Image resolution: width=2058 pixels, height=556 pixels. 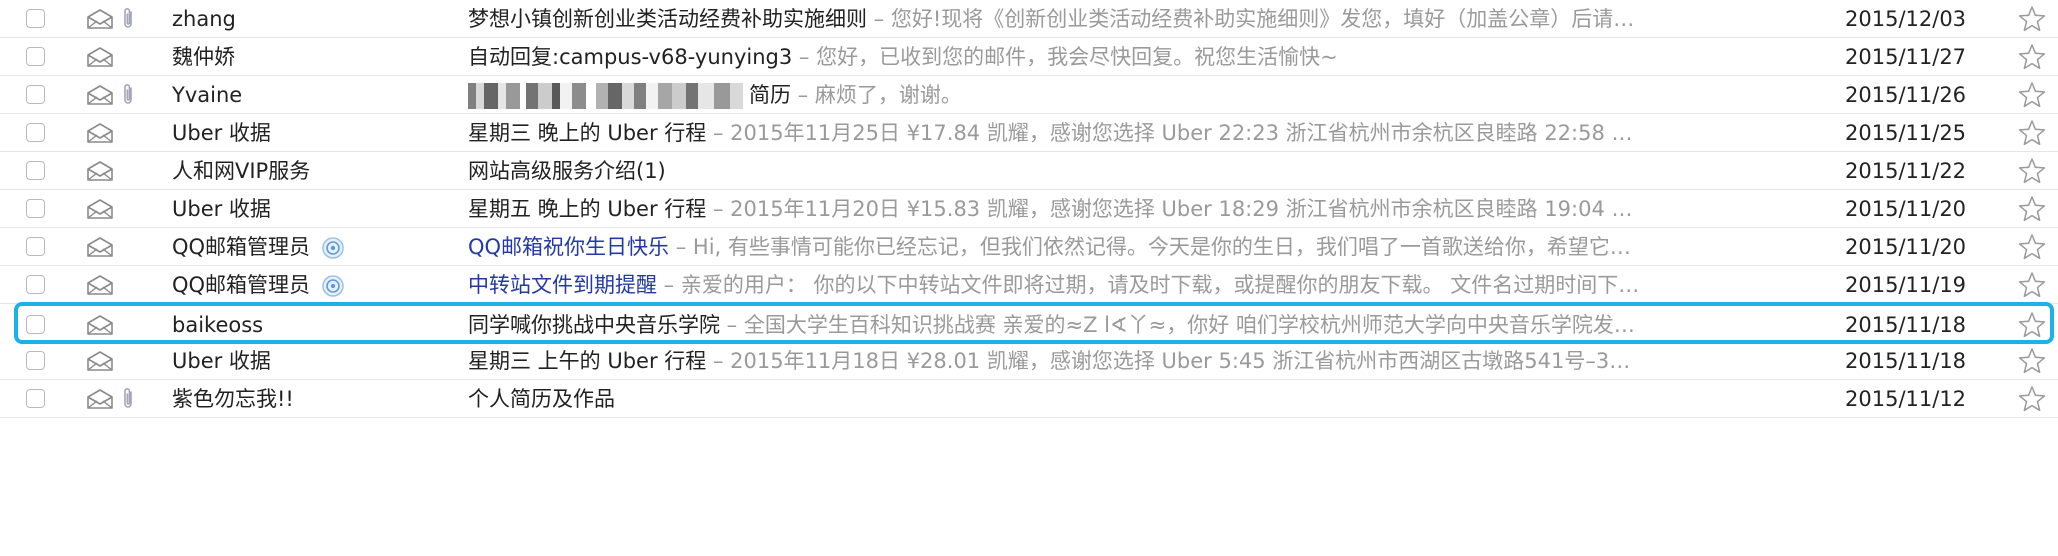 I want to click on email-date: 2015/11/25, so click(x=1906, y=133).